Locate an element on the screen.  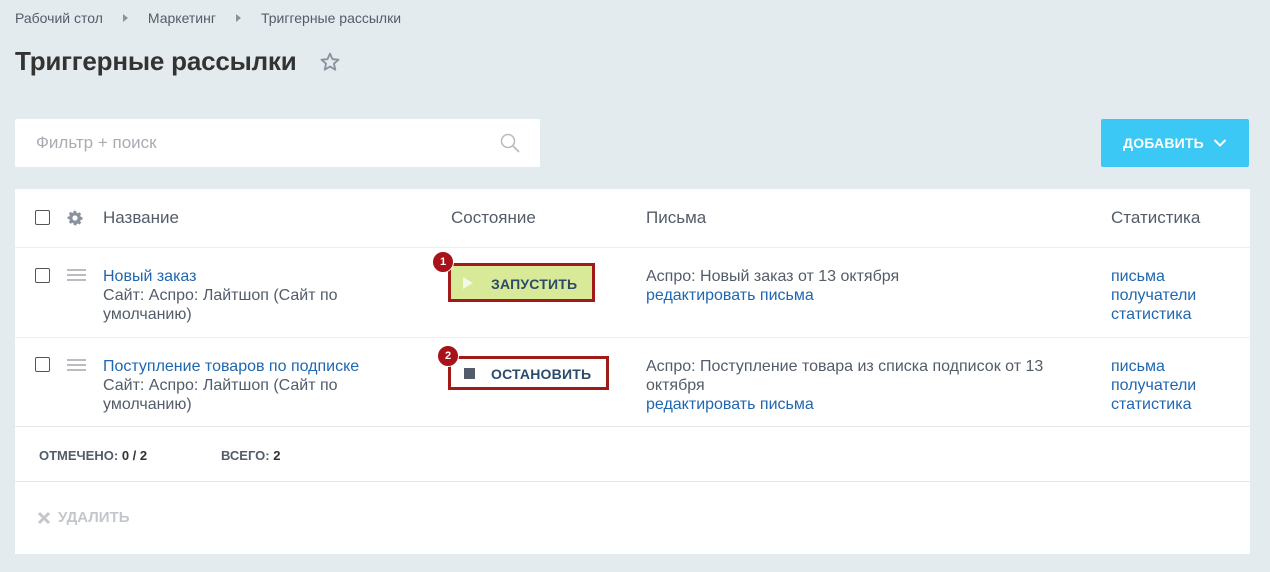
mailing-name-link: Новый заказ is located at coordinates (149, 276).